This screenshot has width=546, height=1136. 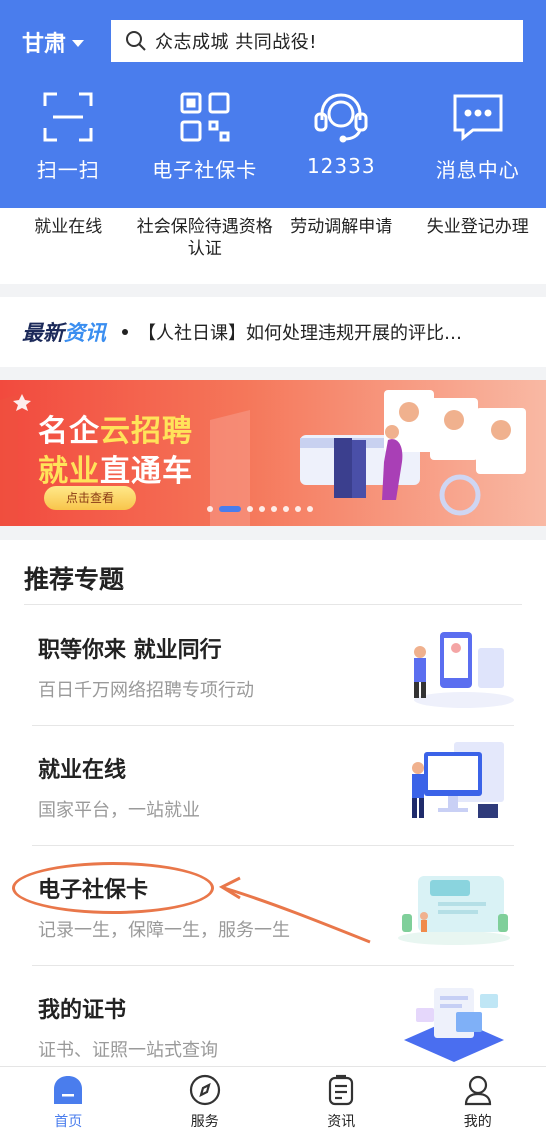 I want to click on divider, so click(x=273, y=604).